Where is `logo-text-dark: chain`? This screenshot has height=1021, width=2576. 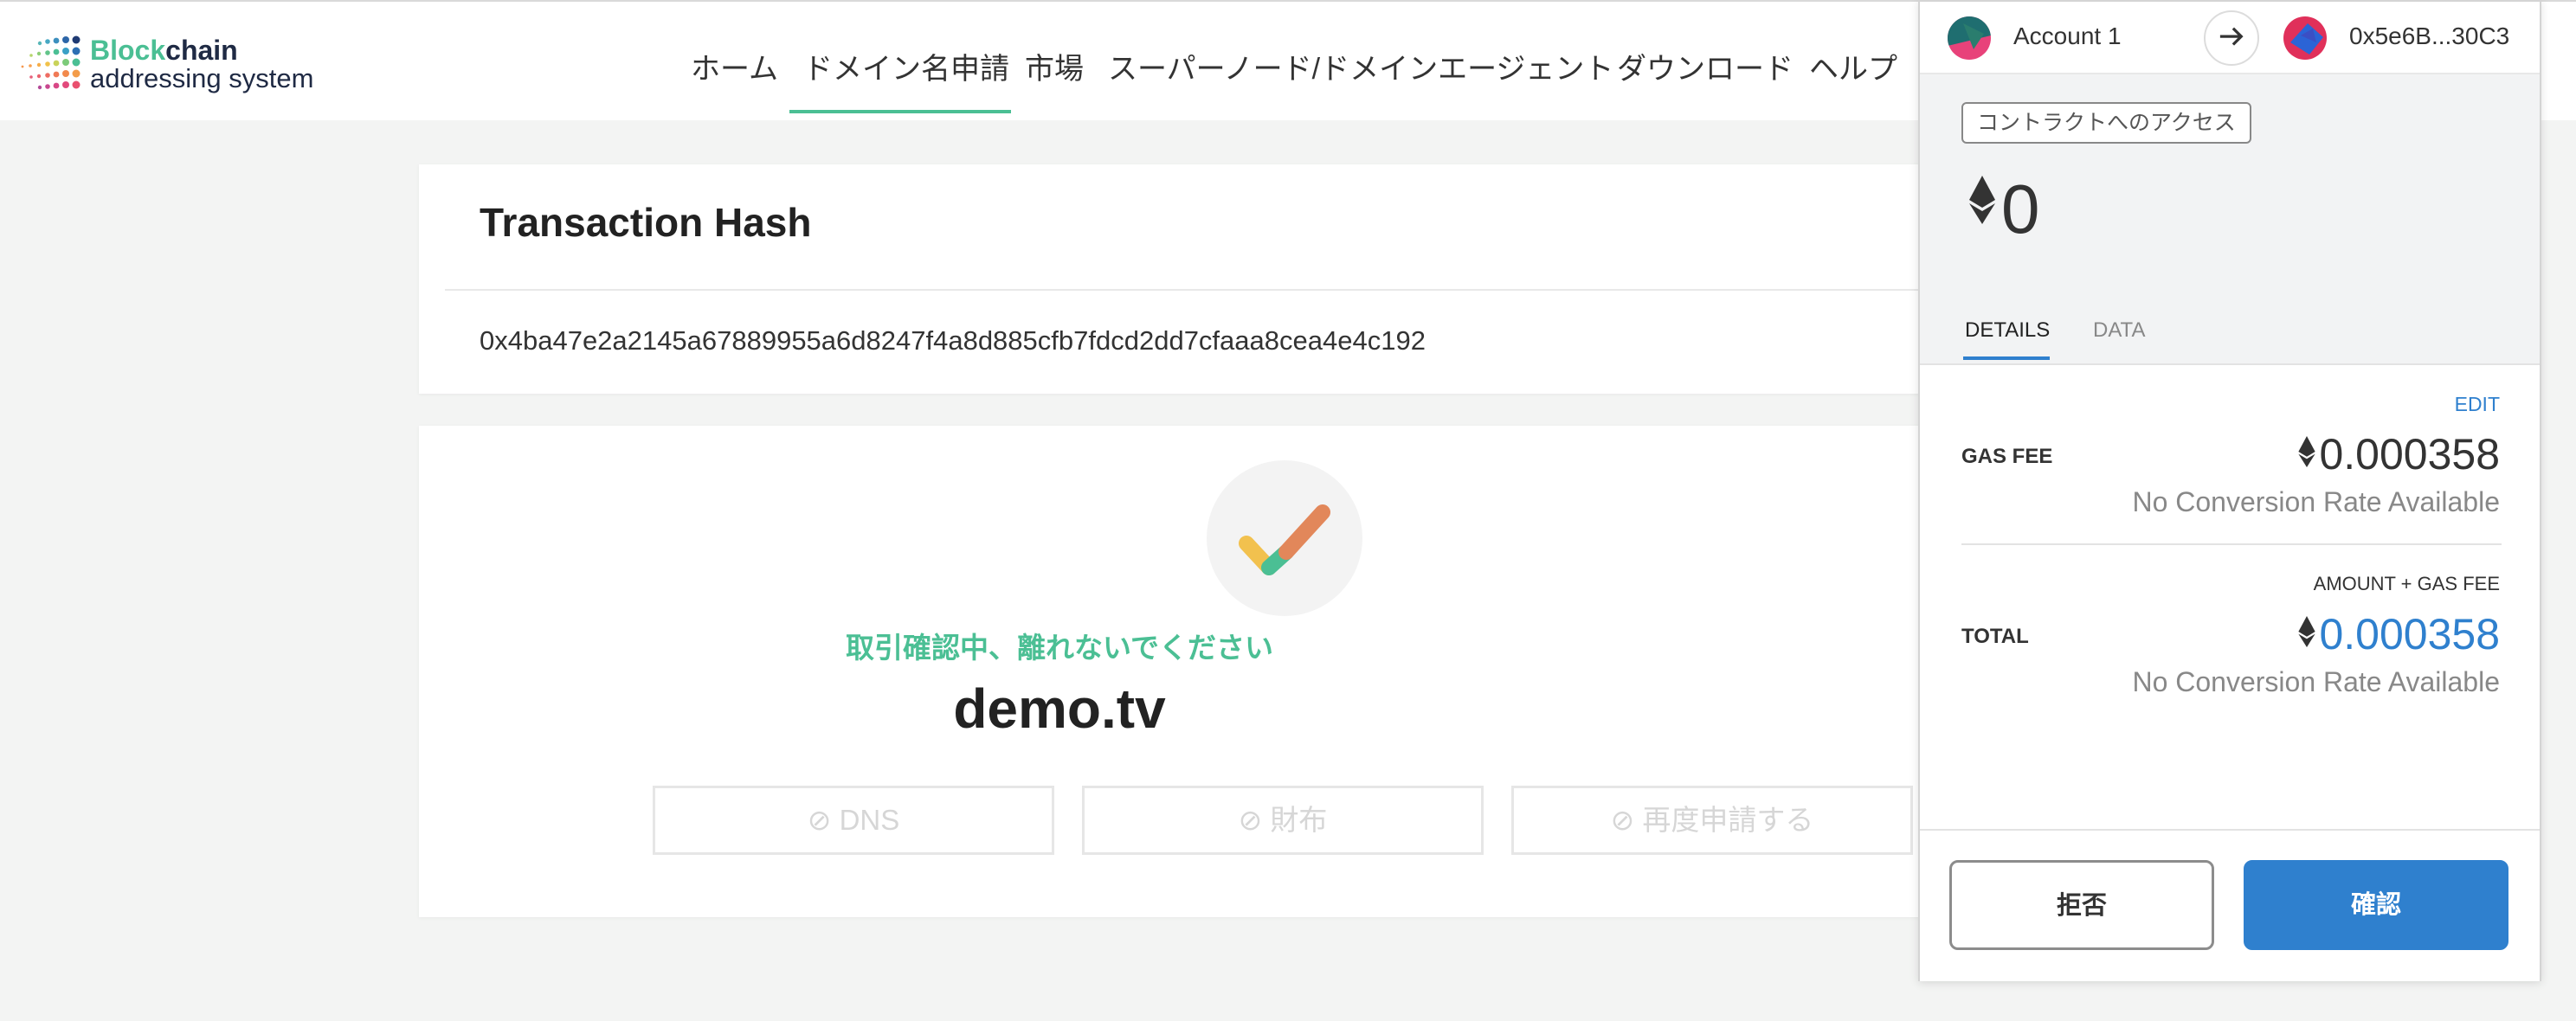
logo-text-dark: chain is located at coordinates (201, 50).